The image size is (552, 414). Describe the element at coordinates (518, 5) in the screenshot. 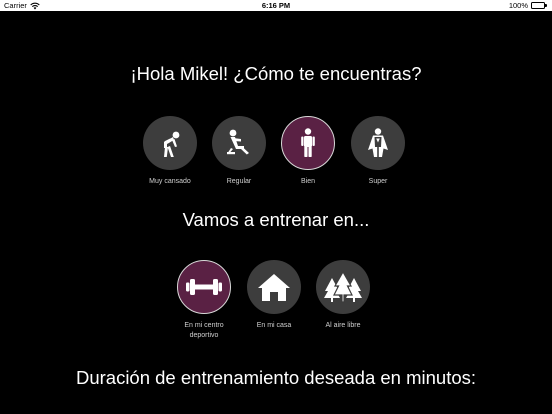

I see `battery-percent: 100%` at that location.